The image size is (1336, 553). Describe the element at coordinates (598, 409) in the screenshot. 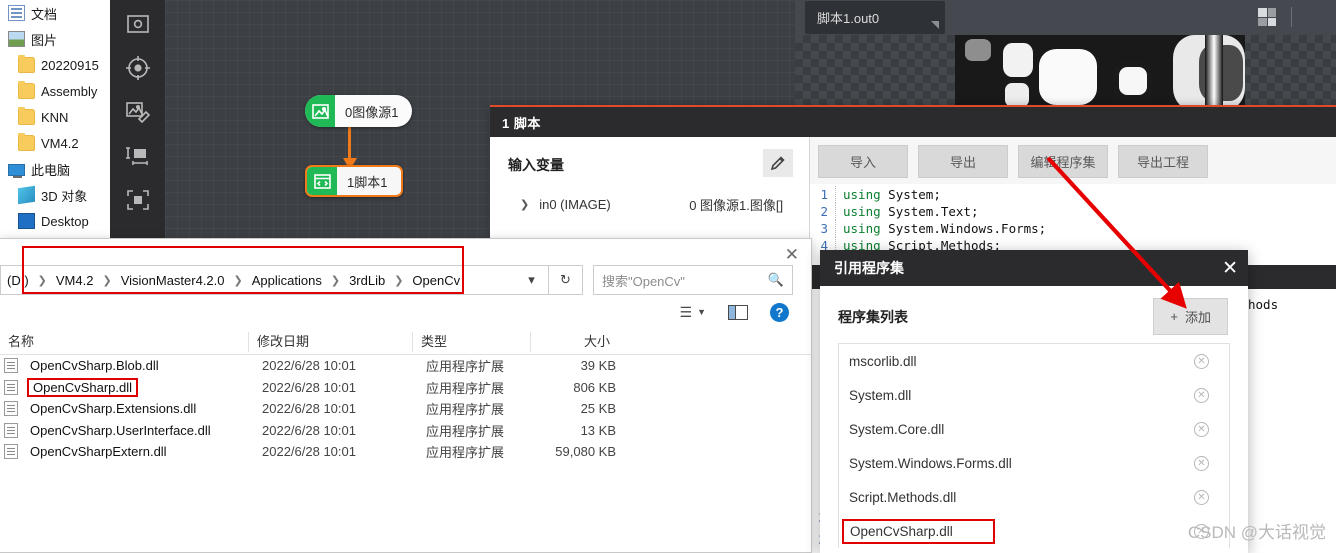

I see `file-size: 25 KB` at that location.